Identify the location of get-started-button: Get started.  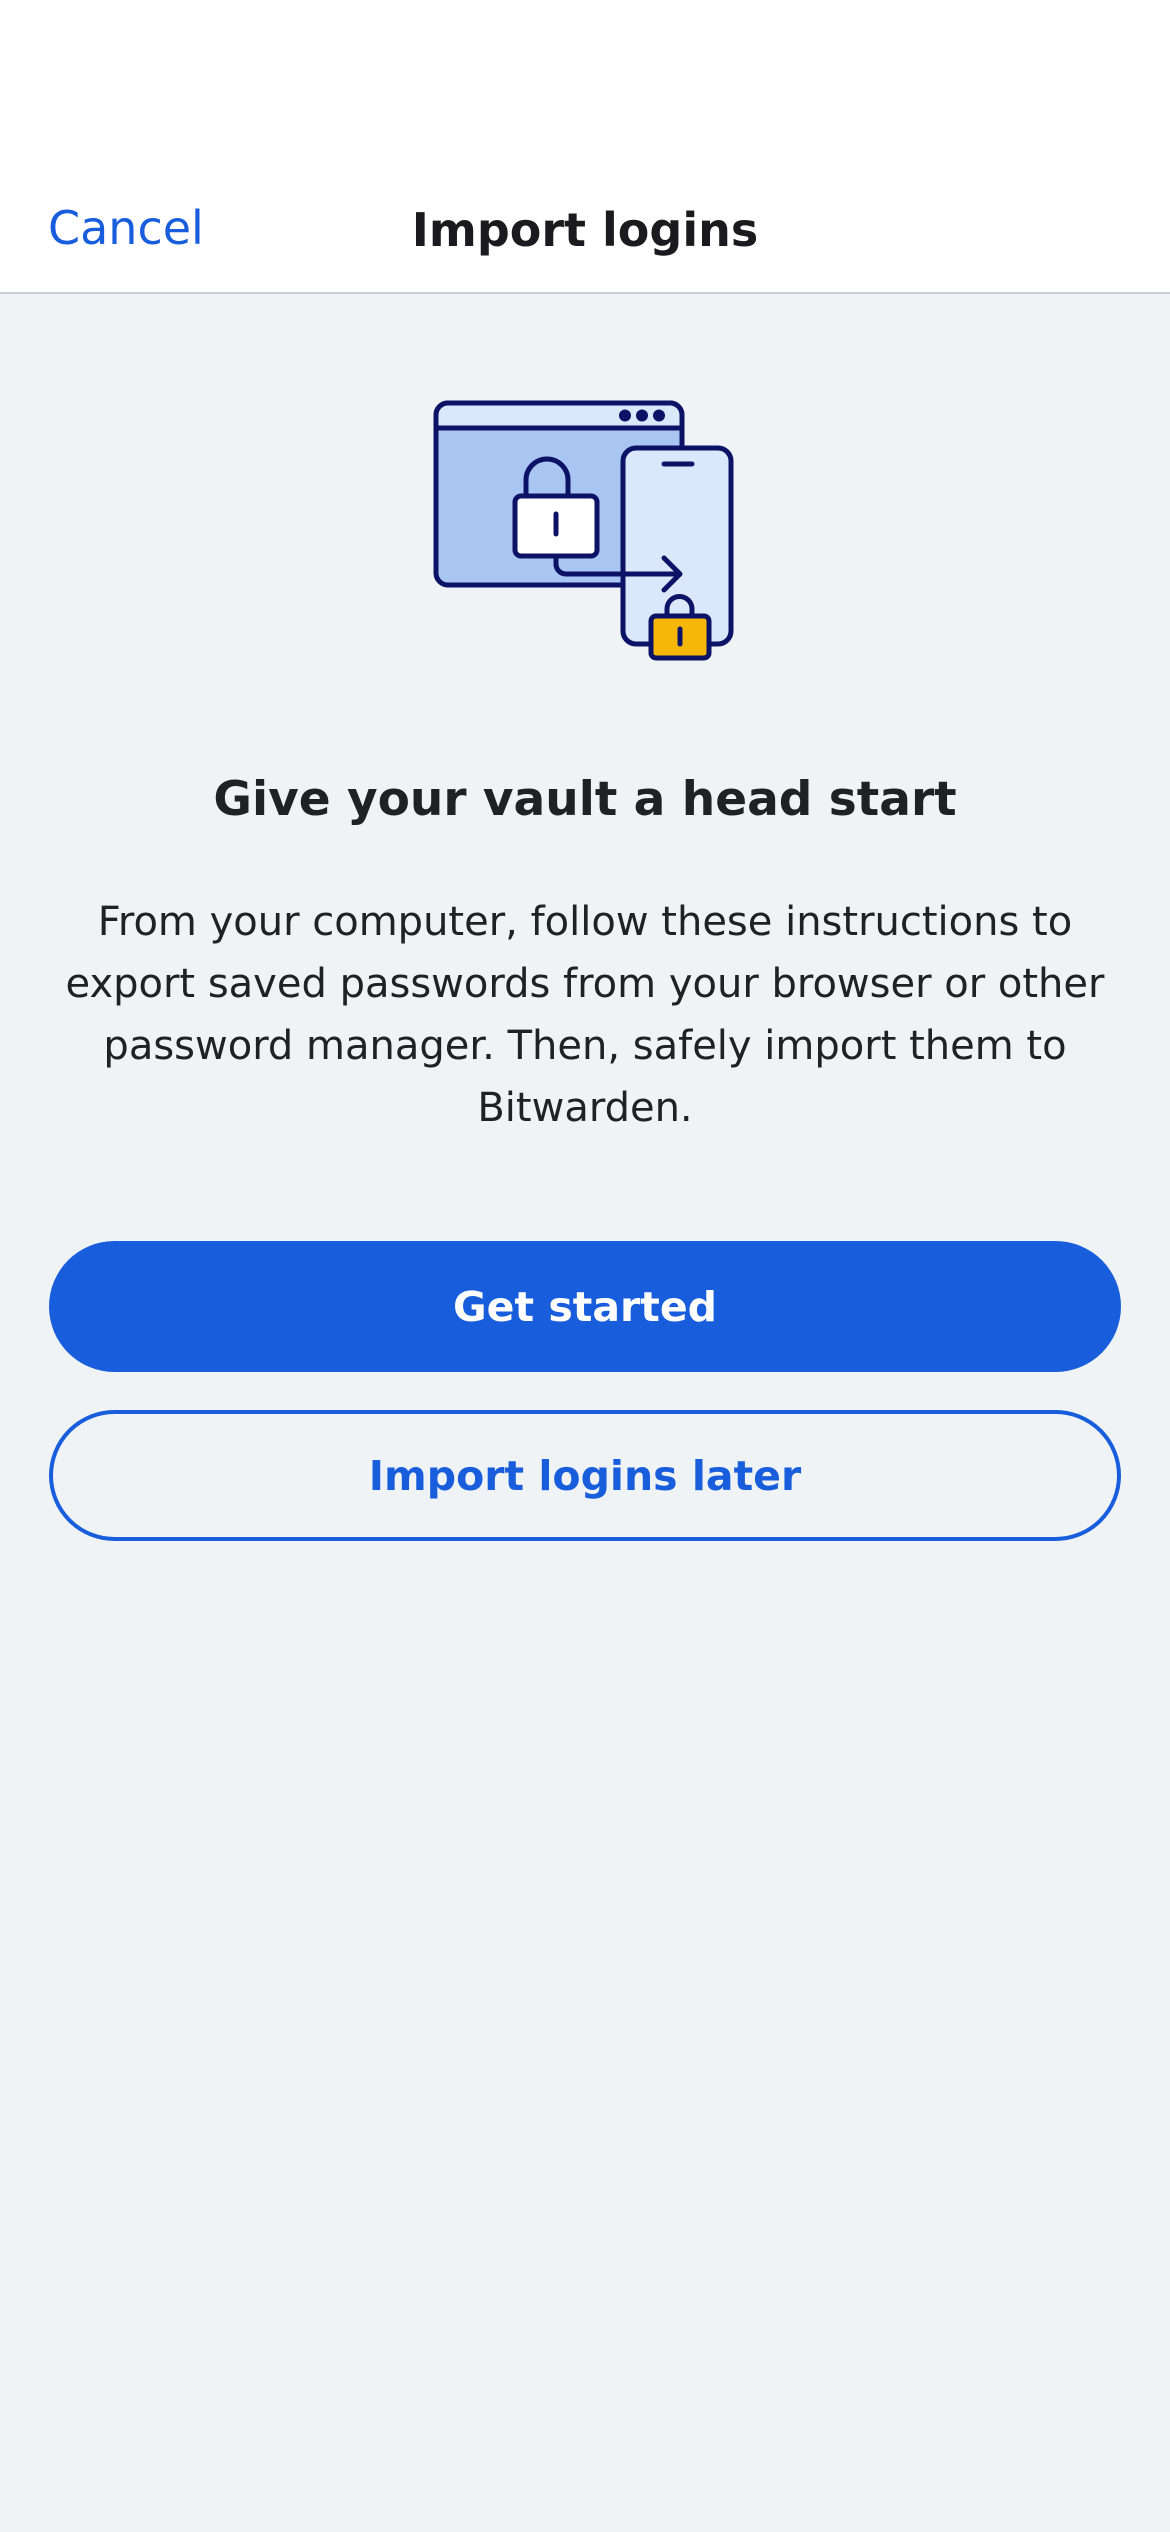
(585, 1306).